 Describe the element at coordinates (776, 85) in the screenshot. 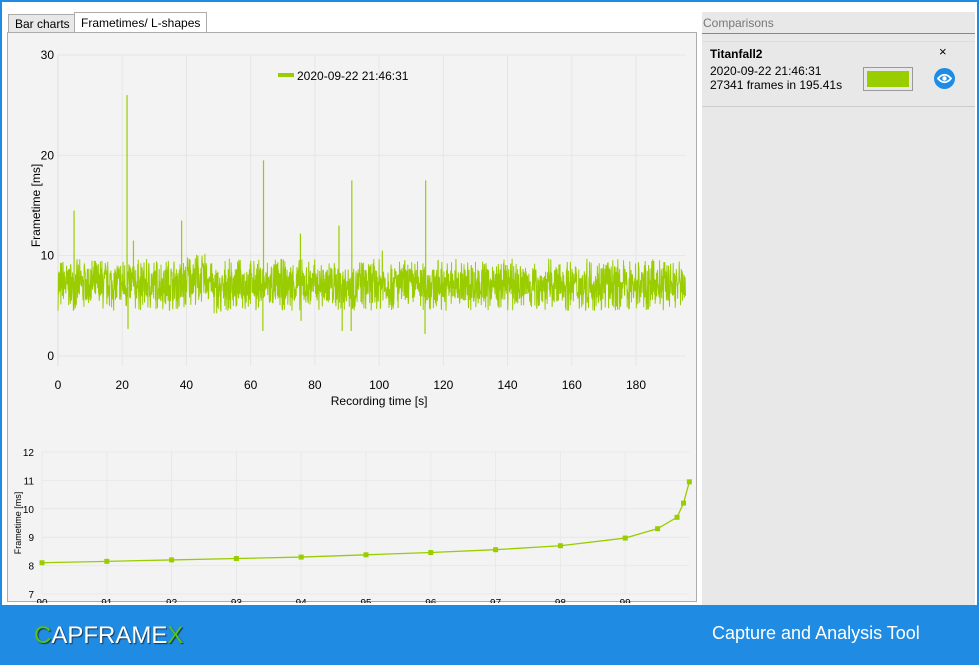

I see `record-summary: 27341 frames in 195.41s` at that location.